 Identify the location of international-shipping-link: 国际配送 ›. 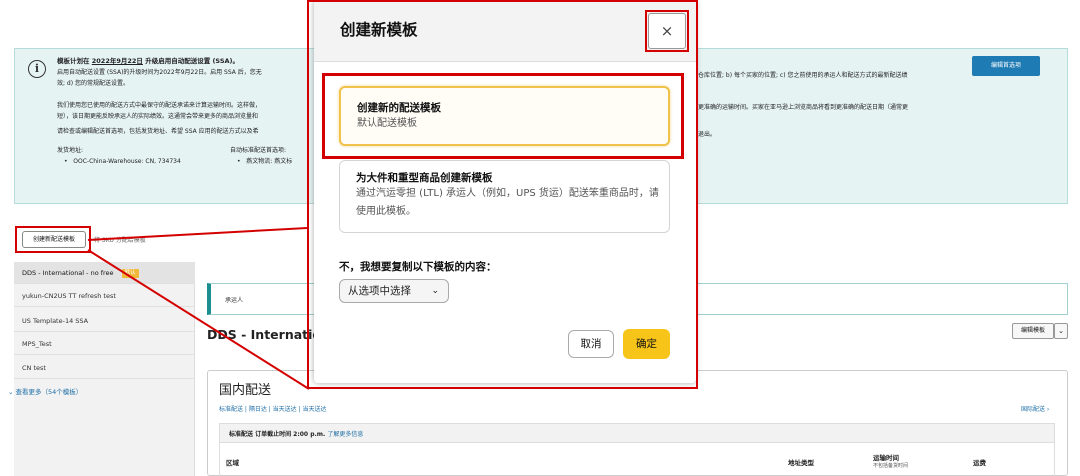
(1035, 408).